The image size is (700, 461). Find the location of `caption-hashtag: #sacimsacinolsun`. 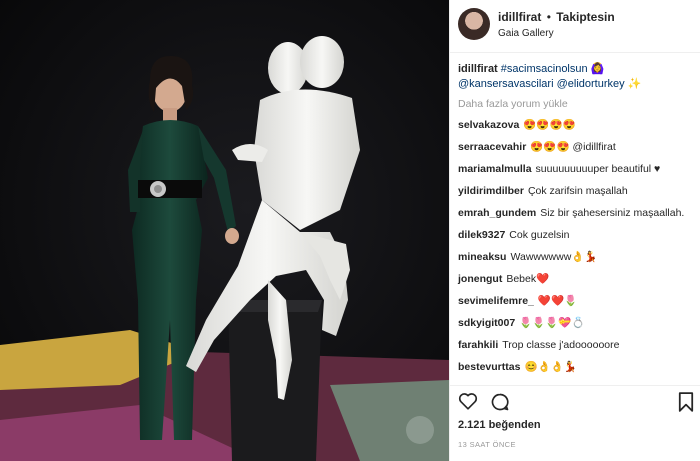

caption-hashtag: #sacimsacinolsun is located at coordinates (544, 69).